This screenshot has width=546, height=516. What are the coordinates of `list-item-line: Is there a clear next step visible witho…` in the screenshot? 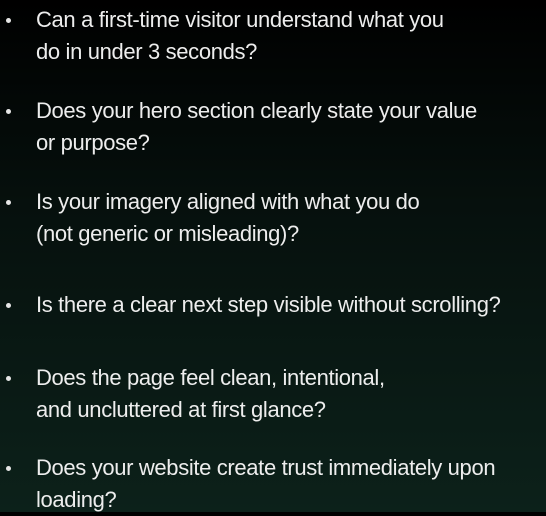 It's located at (268, 304).